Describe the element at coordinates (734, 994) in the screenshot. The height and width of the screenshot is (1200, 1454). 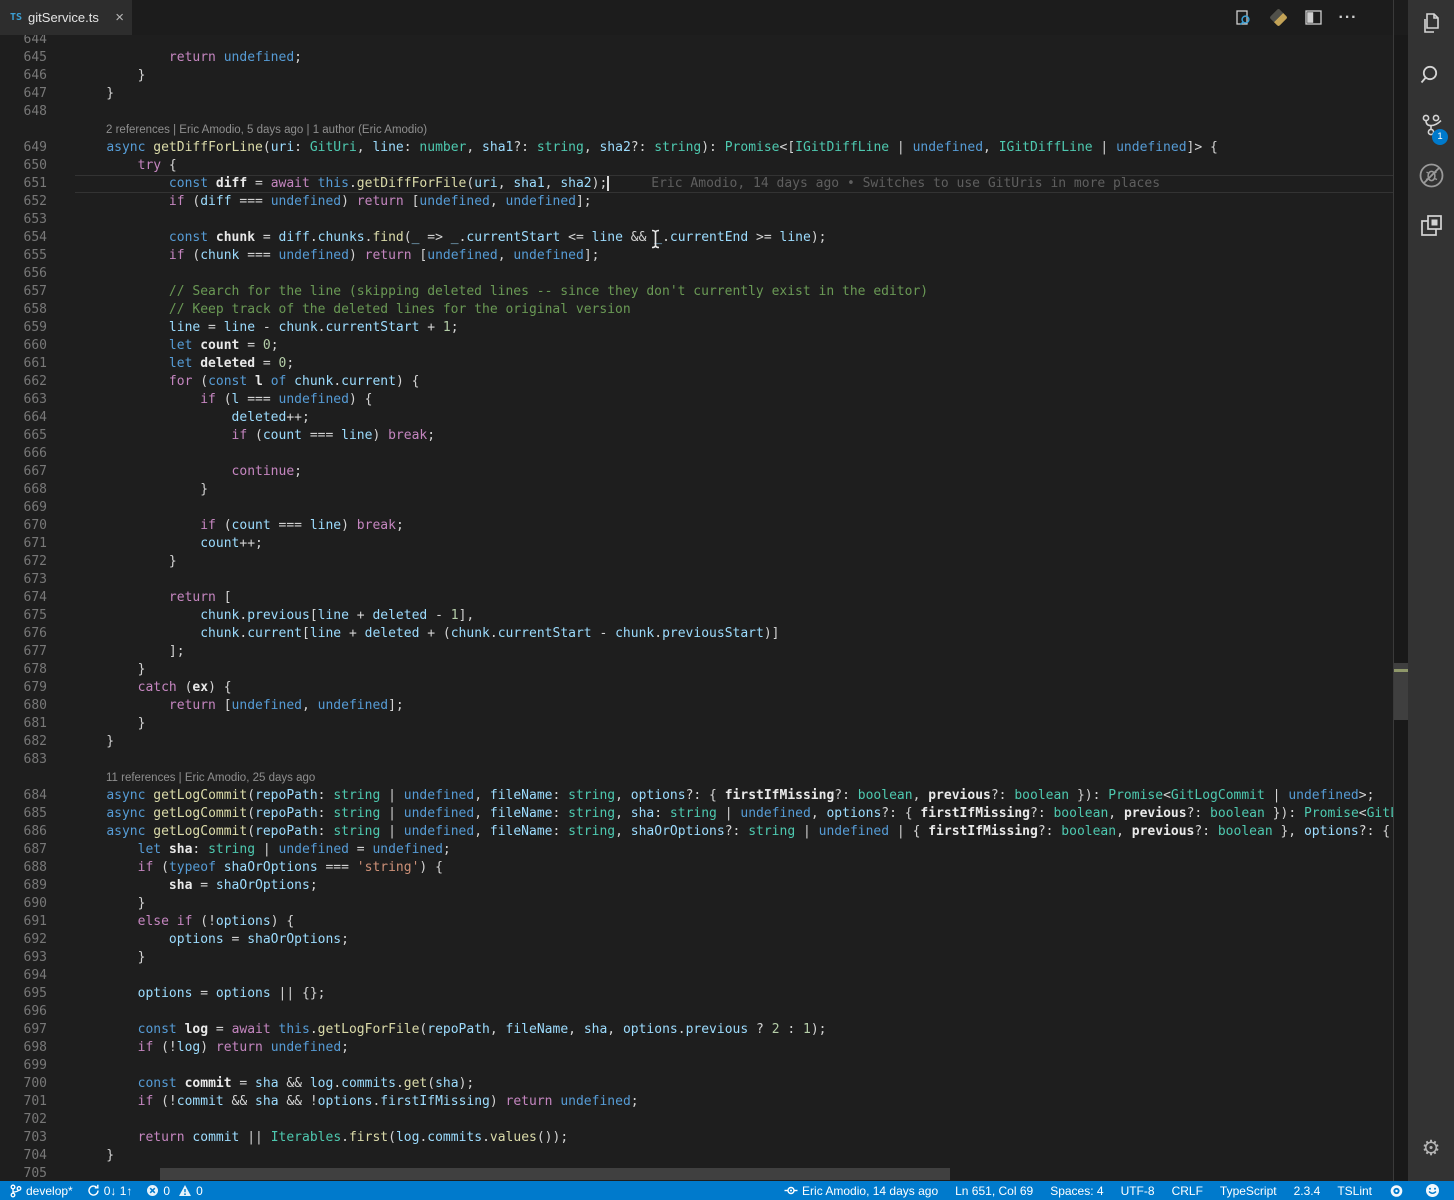
I see `line-content: options = options || {};` at that location.